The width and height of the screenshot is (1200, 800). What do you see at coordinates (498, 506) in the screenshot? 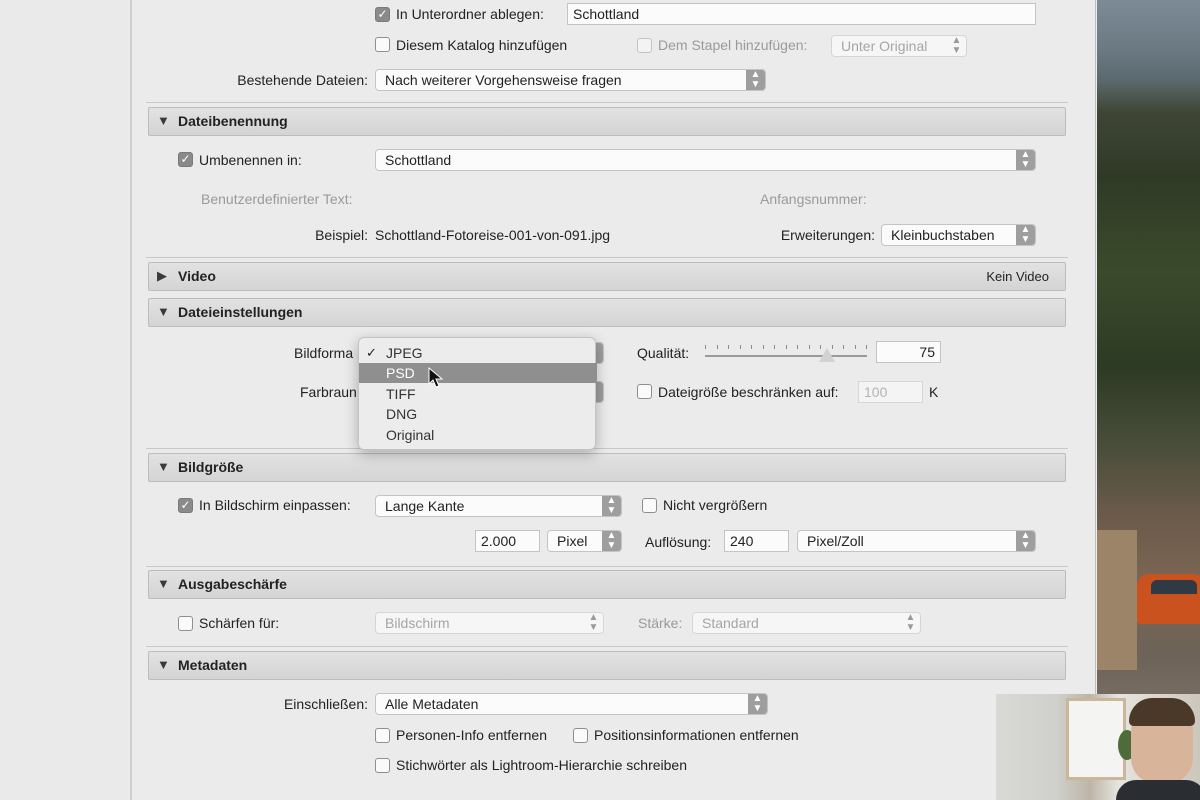
I see `fit-mode-select: Lange Kante ▲ ▼` at bounding box center [498, 506].